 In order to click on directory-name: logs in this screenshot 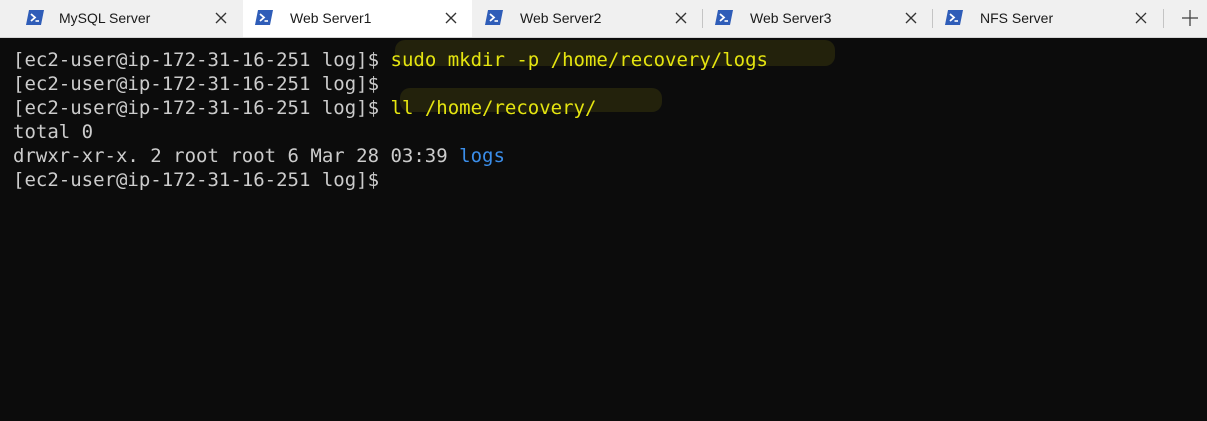, I will do `click(482, 156)`.